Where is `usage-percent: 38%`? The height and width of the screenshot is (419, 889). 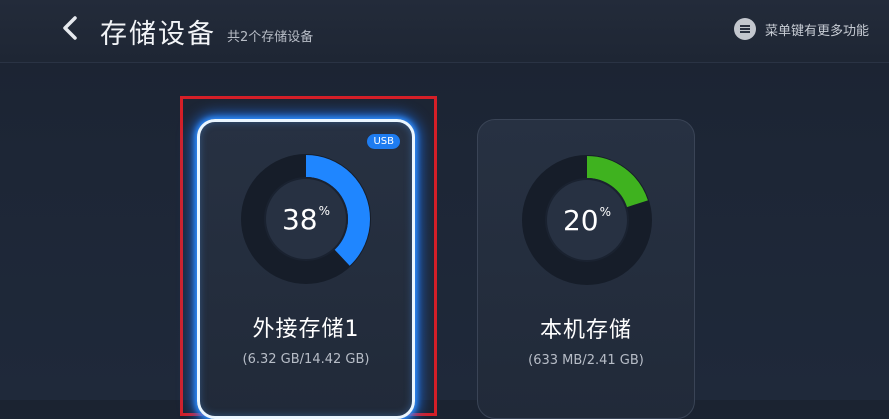
usage-percent: 38% is located at coordinates (306, 219).